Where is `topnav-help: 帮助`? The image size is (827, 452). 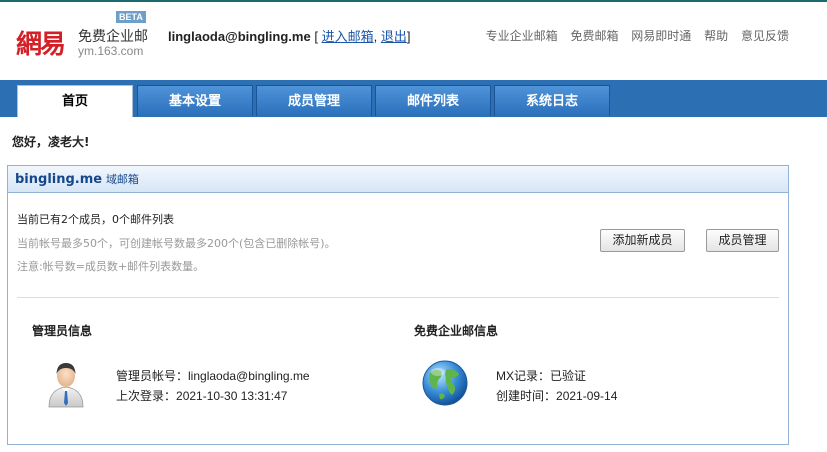
topnav-help: 帮助 is located at coordinates (716, 36).